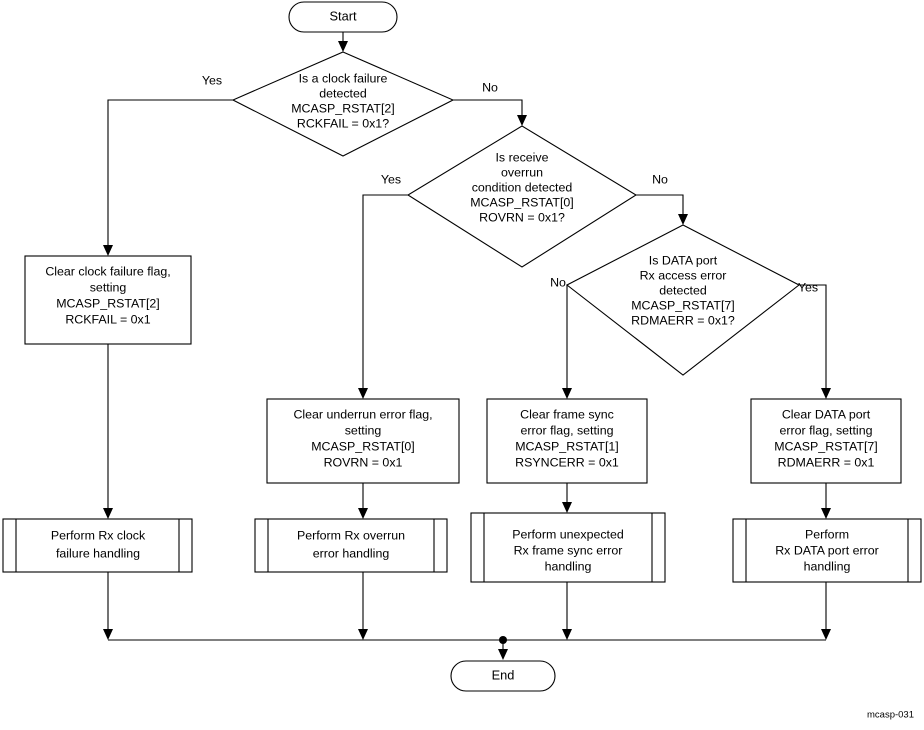 The height and width of the screenshot is (730, 924). Describe the element at coordinates (108, 634) in the screenshot. I see `arrowhead-clock-handler-to-merge` at that location.